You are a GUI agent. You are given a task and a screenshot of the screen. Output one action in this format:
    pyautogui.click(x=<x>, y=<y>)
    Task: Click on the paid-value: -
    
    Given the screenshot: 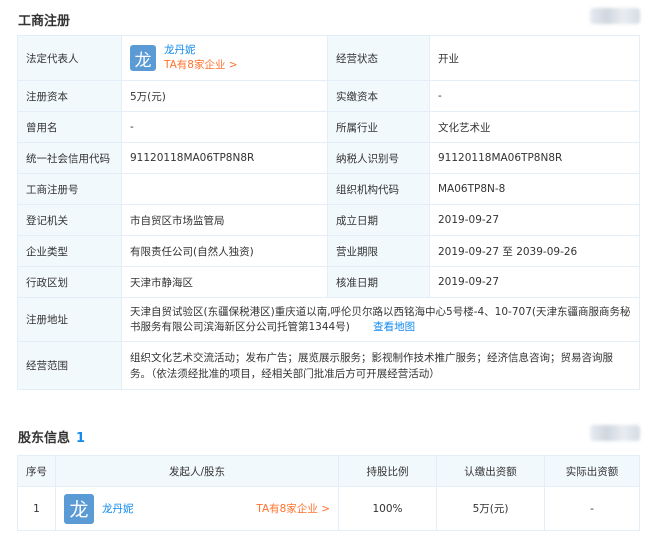 What is the action you would take?
    pyautogui.click(x=592, y=508)
    